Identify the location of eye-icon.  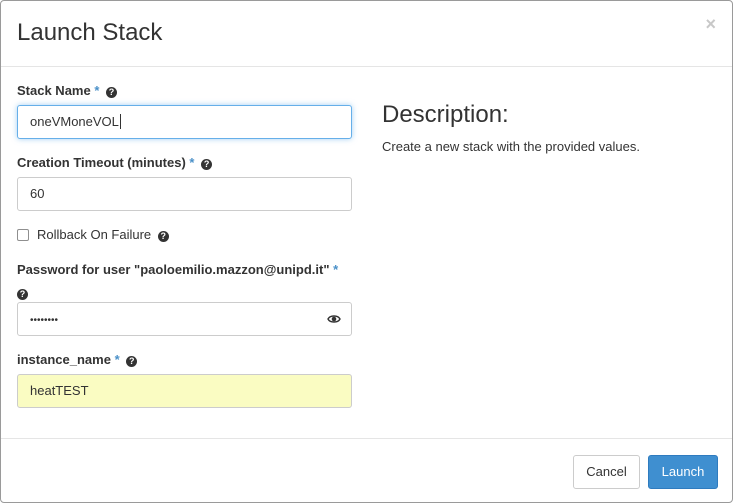
(334, 319).